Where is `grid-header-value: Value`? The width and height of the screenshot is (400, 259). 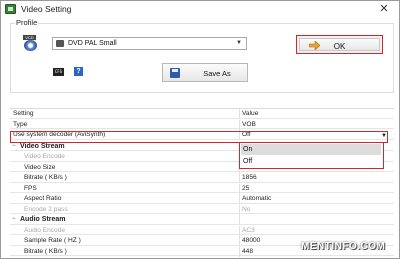 grid-header-value: Value is located at coordinates (250, 113).